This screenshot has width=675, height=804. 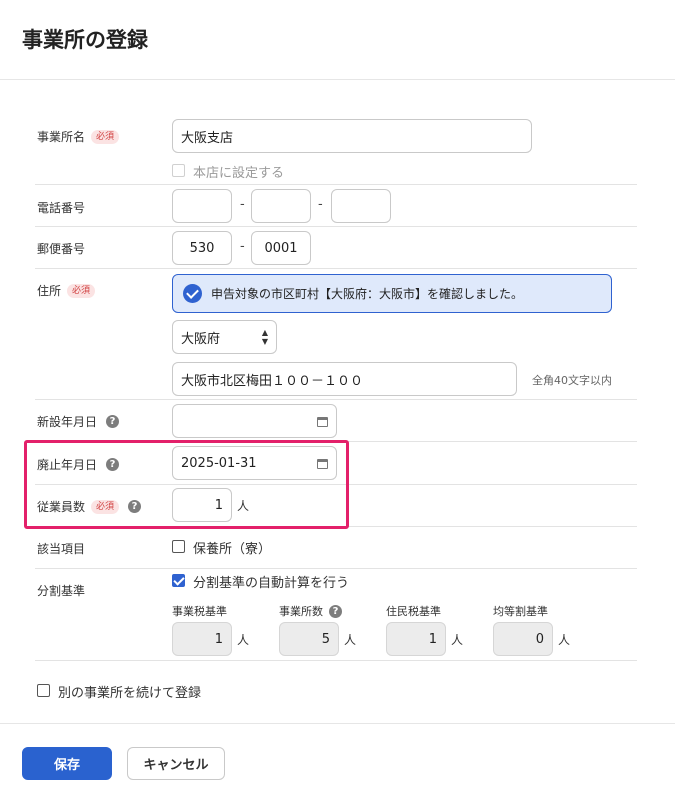 I want to click on continue-register-label: 別の事業所を続けて登録, so click(x=130, y=693).